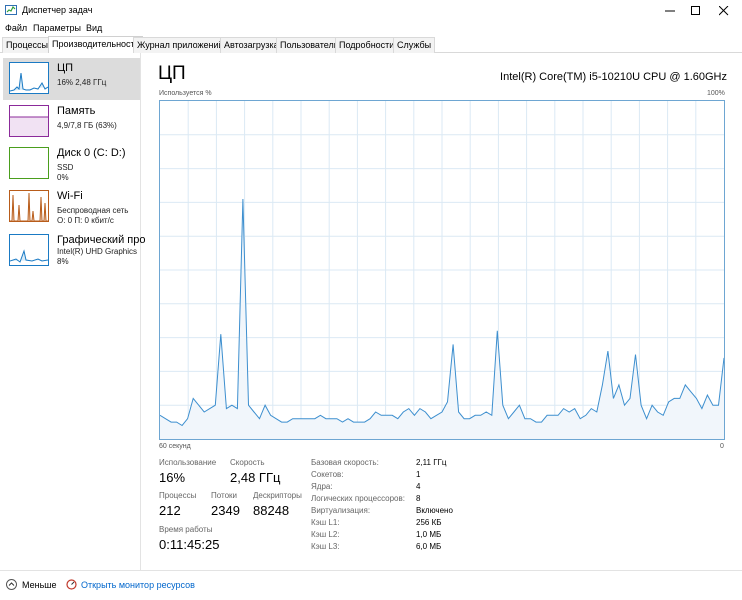 The width and height of the screenshot is (742, 600). Describe the element at coordinates (29, 78) in the screenshot. I see `cpu-thumbnail` at that location.